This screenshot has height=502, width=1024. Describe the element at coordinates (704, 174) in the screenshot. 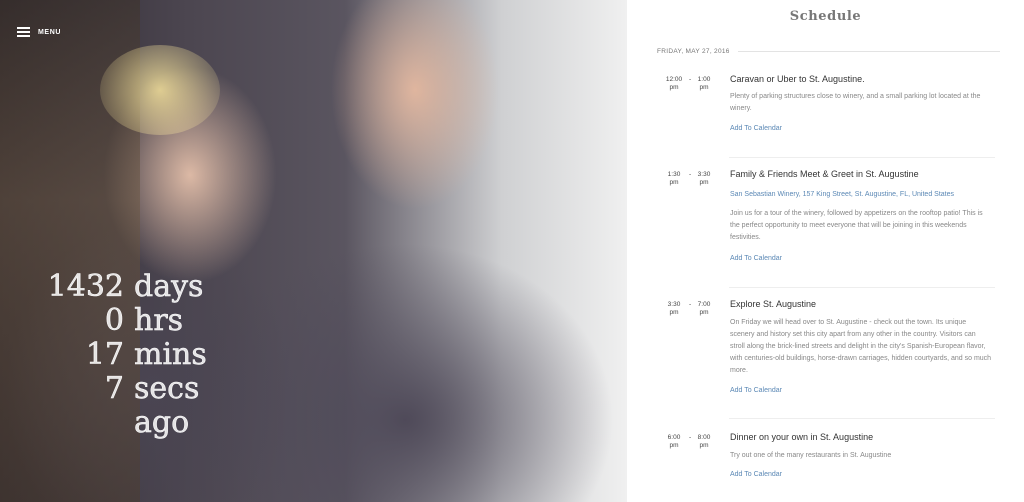

I see `event-end: 3:30` at that location.